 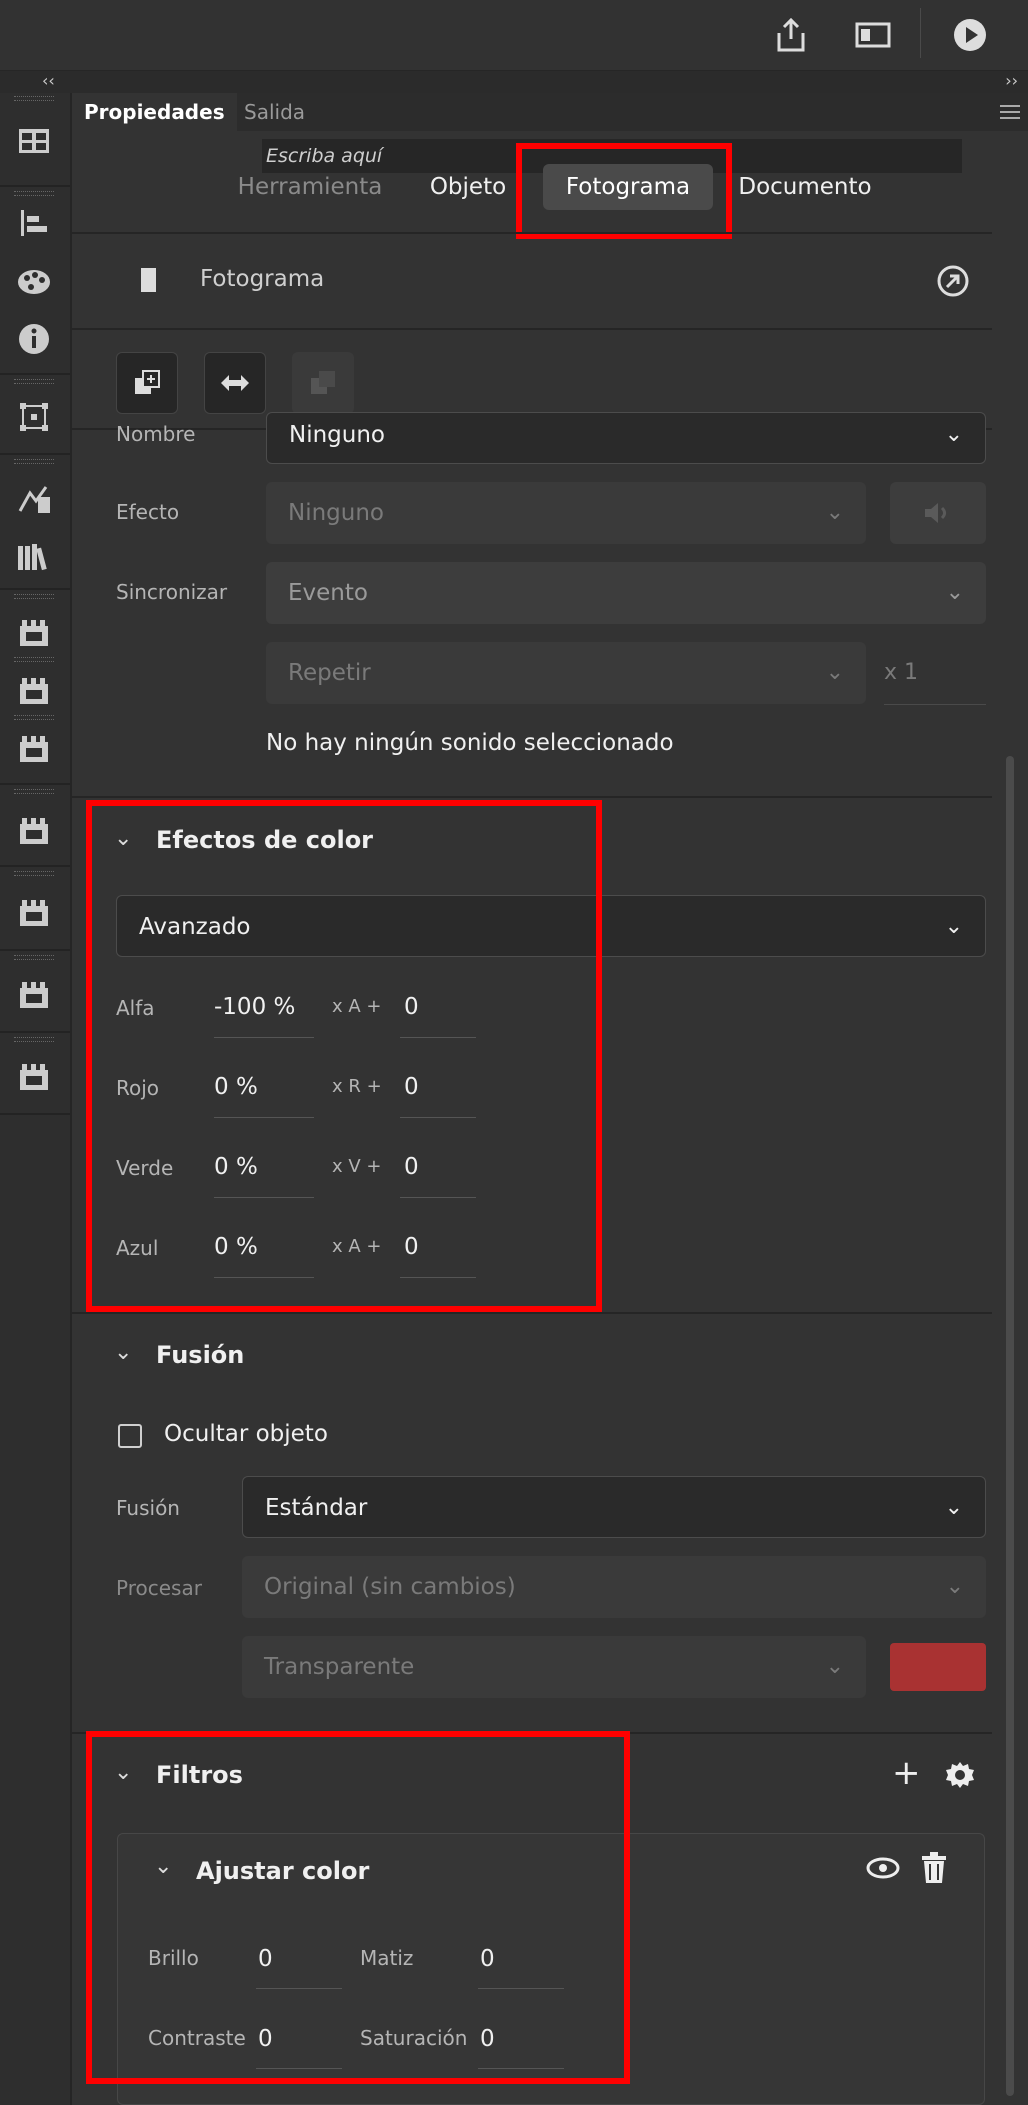 What do you see at coordinates (339, 1667) in the screenshot?
I see `transparency-value: Transparente` at bounding box center [339, 1667].